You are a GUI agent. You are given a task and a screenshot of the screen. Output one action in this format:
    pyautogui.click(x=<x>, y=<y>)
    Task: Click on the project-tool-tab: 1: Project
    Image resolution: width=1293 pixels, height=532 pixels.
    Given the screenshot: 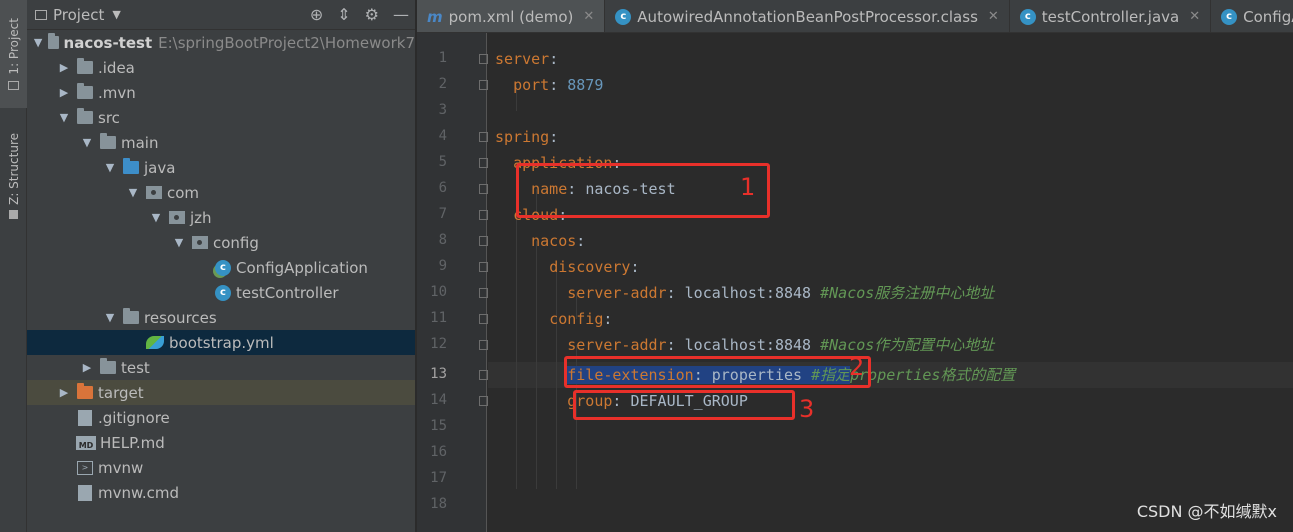 What is the action you would take?
    pyautogui.click(x=13, y=54)
    